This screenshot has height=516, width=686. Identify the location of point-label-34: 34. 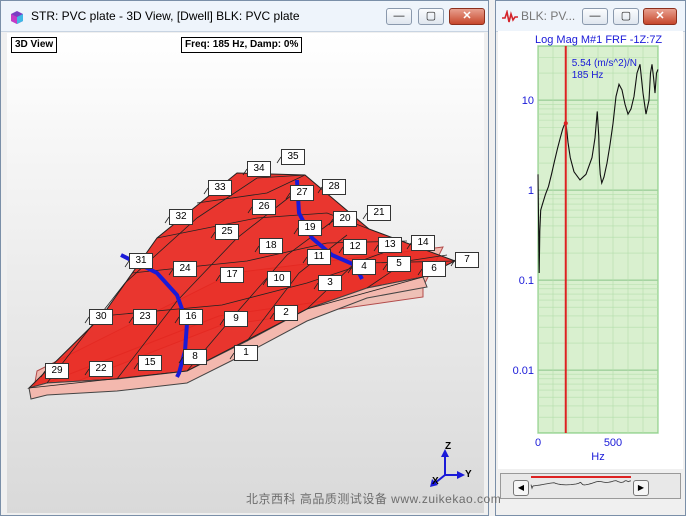
(259, 169).